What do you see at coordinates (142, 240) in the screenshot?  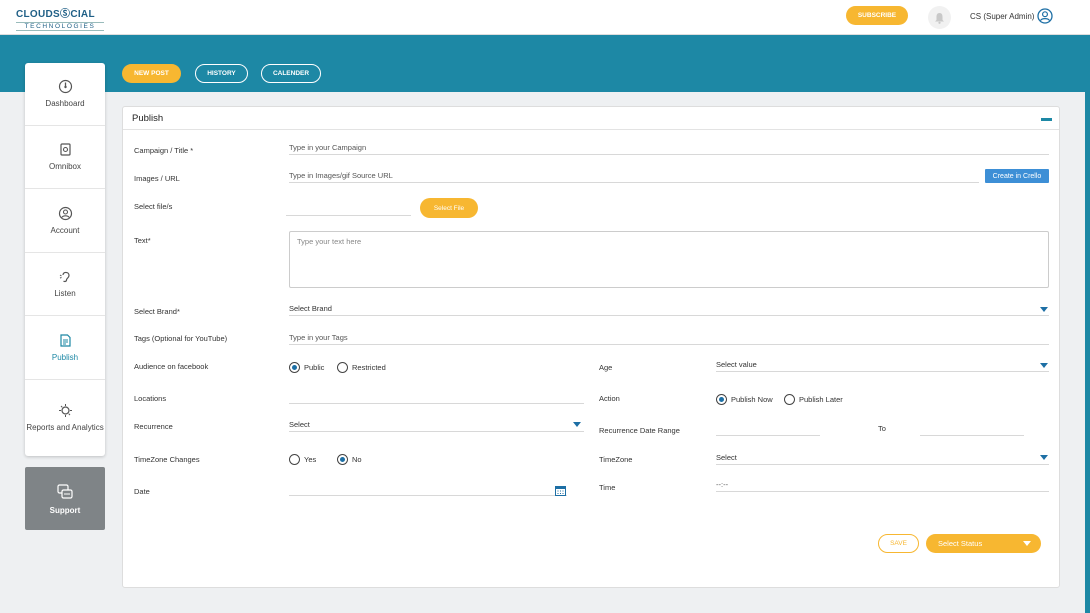 I see `text-label: Text*` at bounding box center [142, 240].